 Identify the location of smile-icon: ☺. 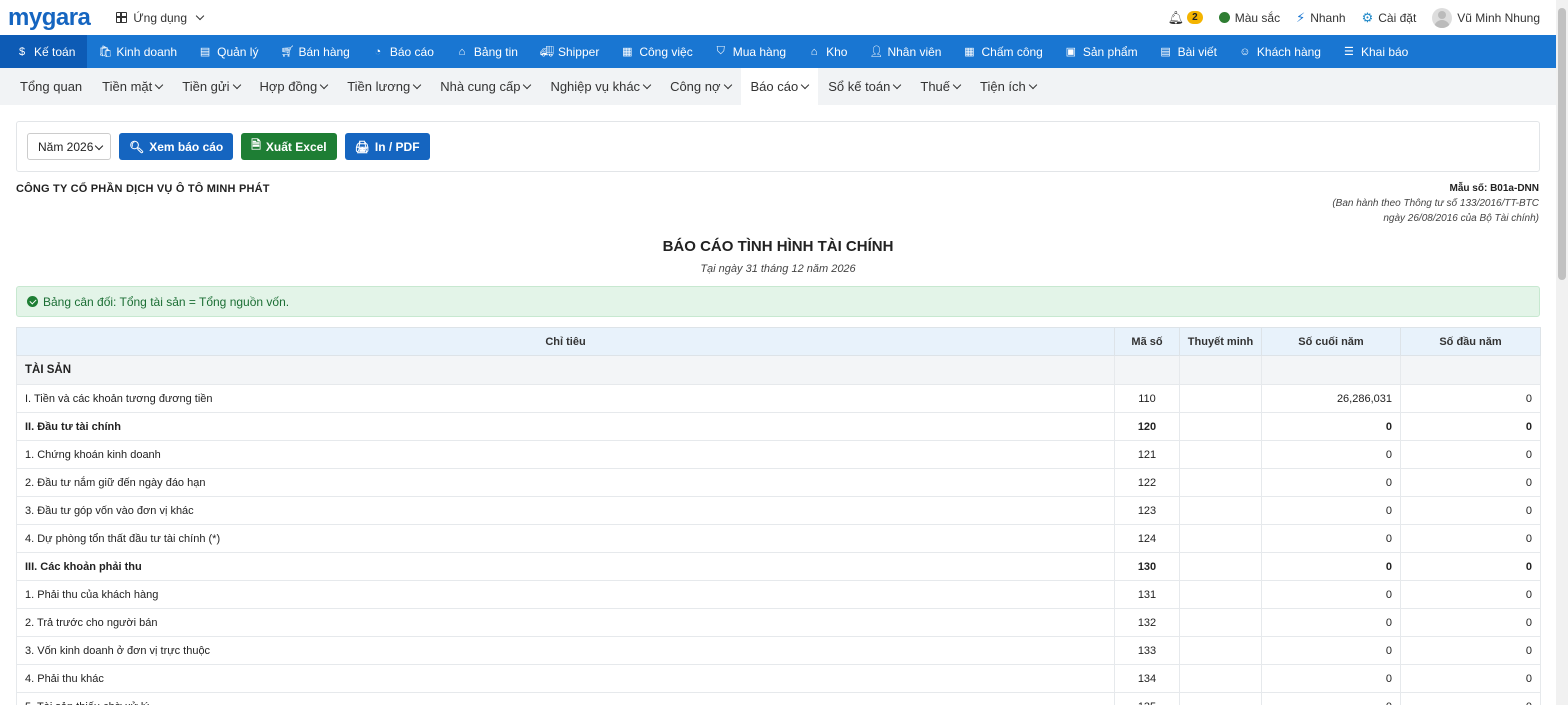
(1245, 51).